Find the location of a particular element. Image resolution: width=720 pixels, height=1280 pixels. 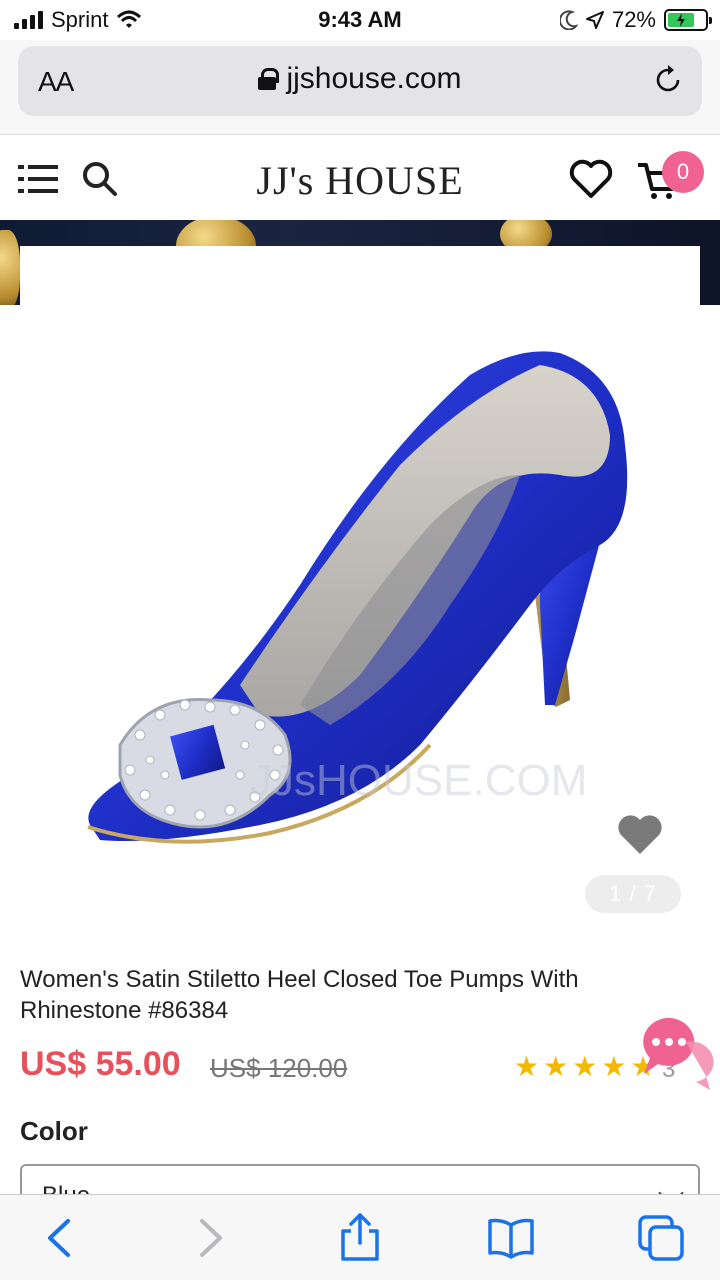

status-right: 72% is located at coordinates (635, 20).